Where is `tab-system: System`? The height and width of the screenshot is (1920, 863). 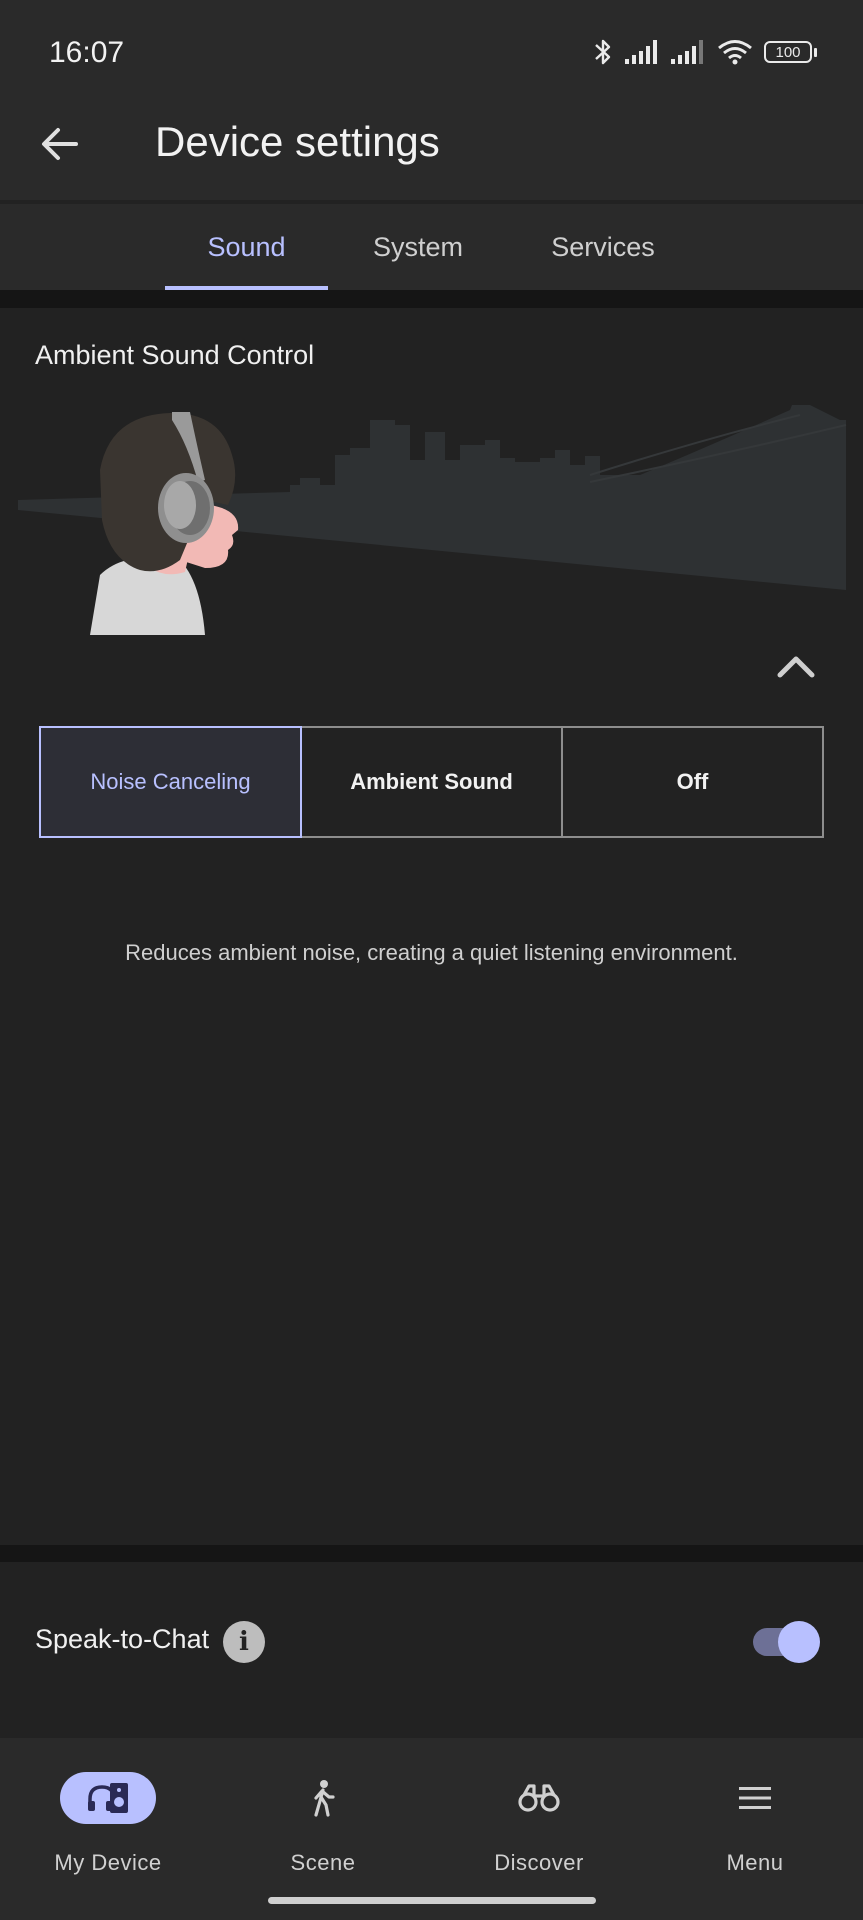 tab-system: System is located at coordinates (418, 247).